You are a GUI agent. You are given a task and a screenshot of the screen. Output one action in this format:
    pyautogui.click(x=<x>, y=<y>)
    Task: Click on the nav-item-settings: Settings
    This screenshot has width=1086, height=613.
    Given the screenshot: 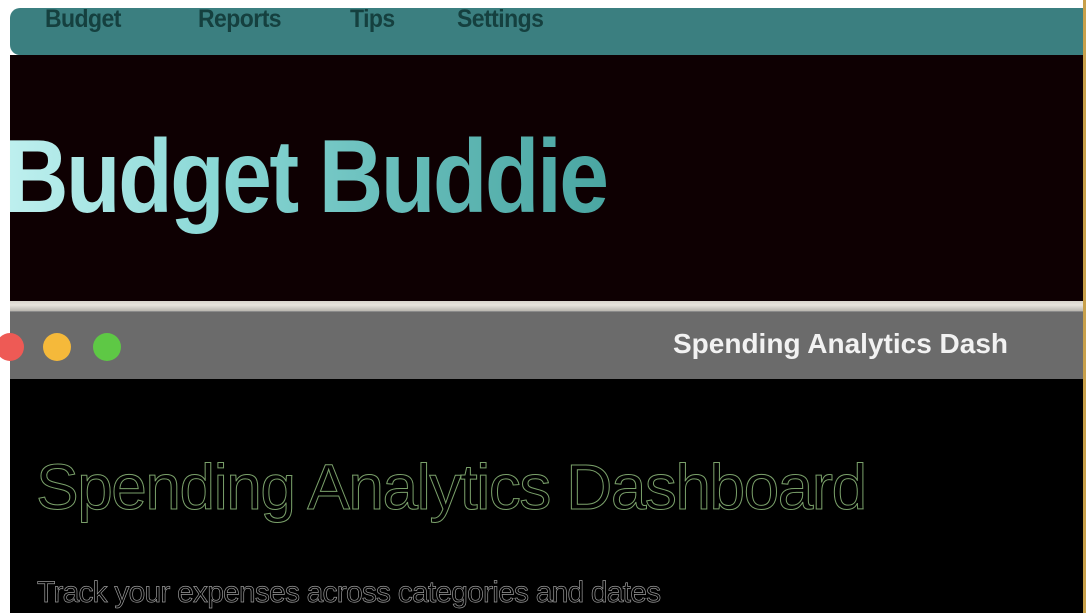 What is the action you would take?
    pyautogui.click(x=500, y=21)
    